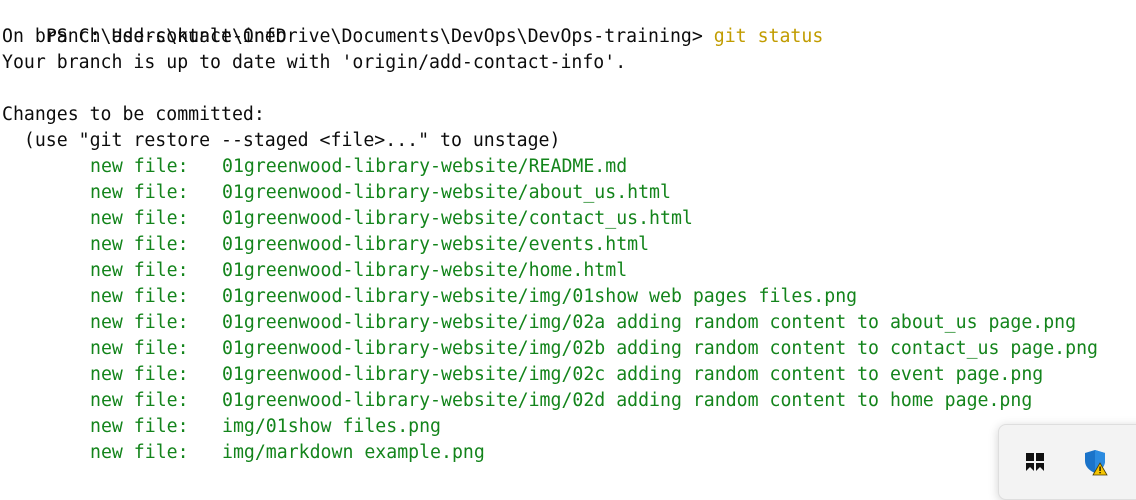  What do you see at coordinates (425, 270) in the screenshot?
I see `file-path: 01greenwood-library-website/home.html` at bounding box center [425, 270].